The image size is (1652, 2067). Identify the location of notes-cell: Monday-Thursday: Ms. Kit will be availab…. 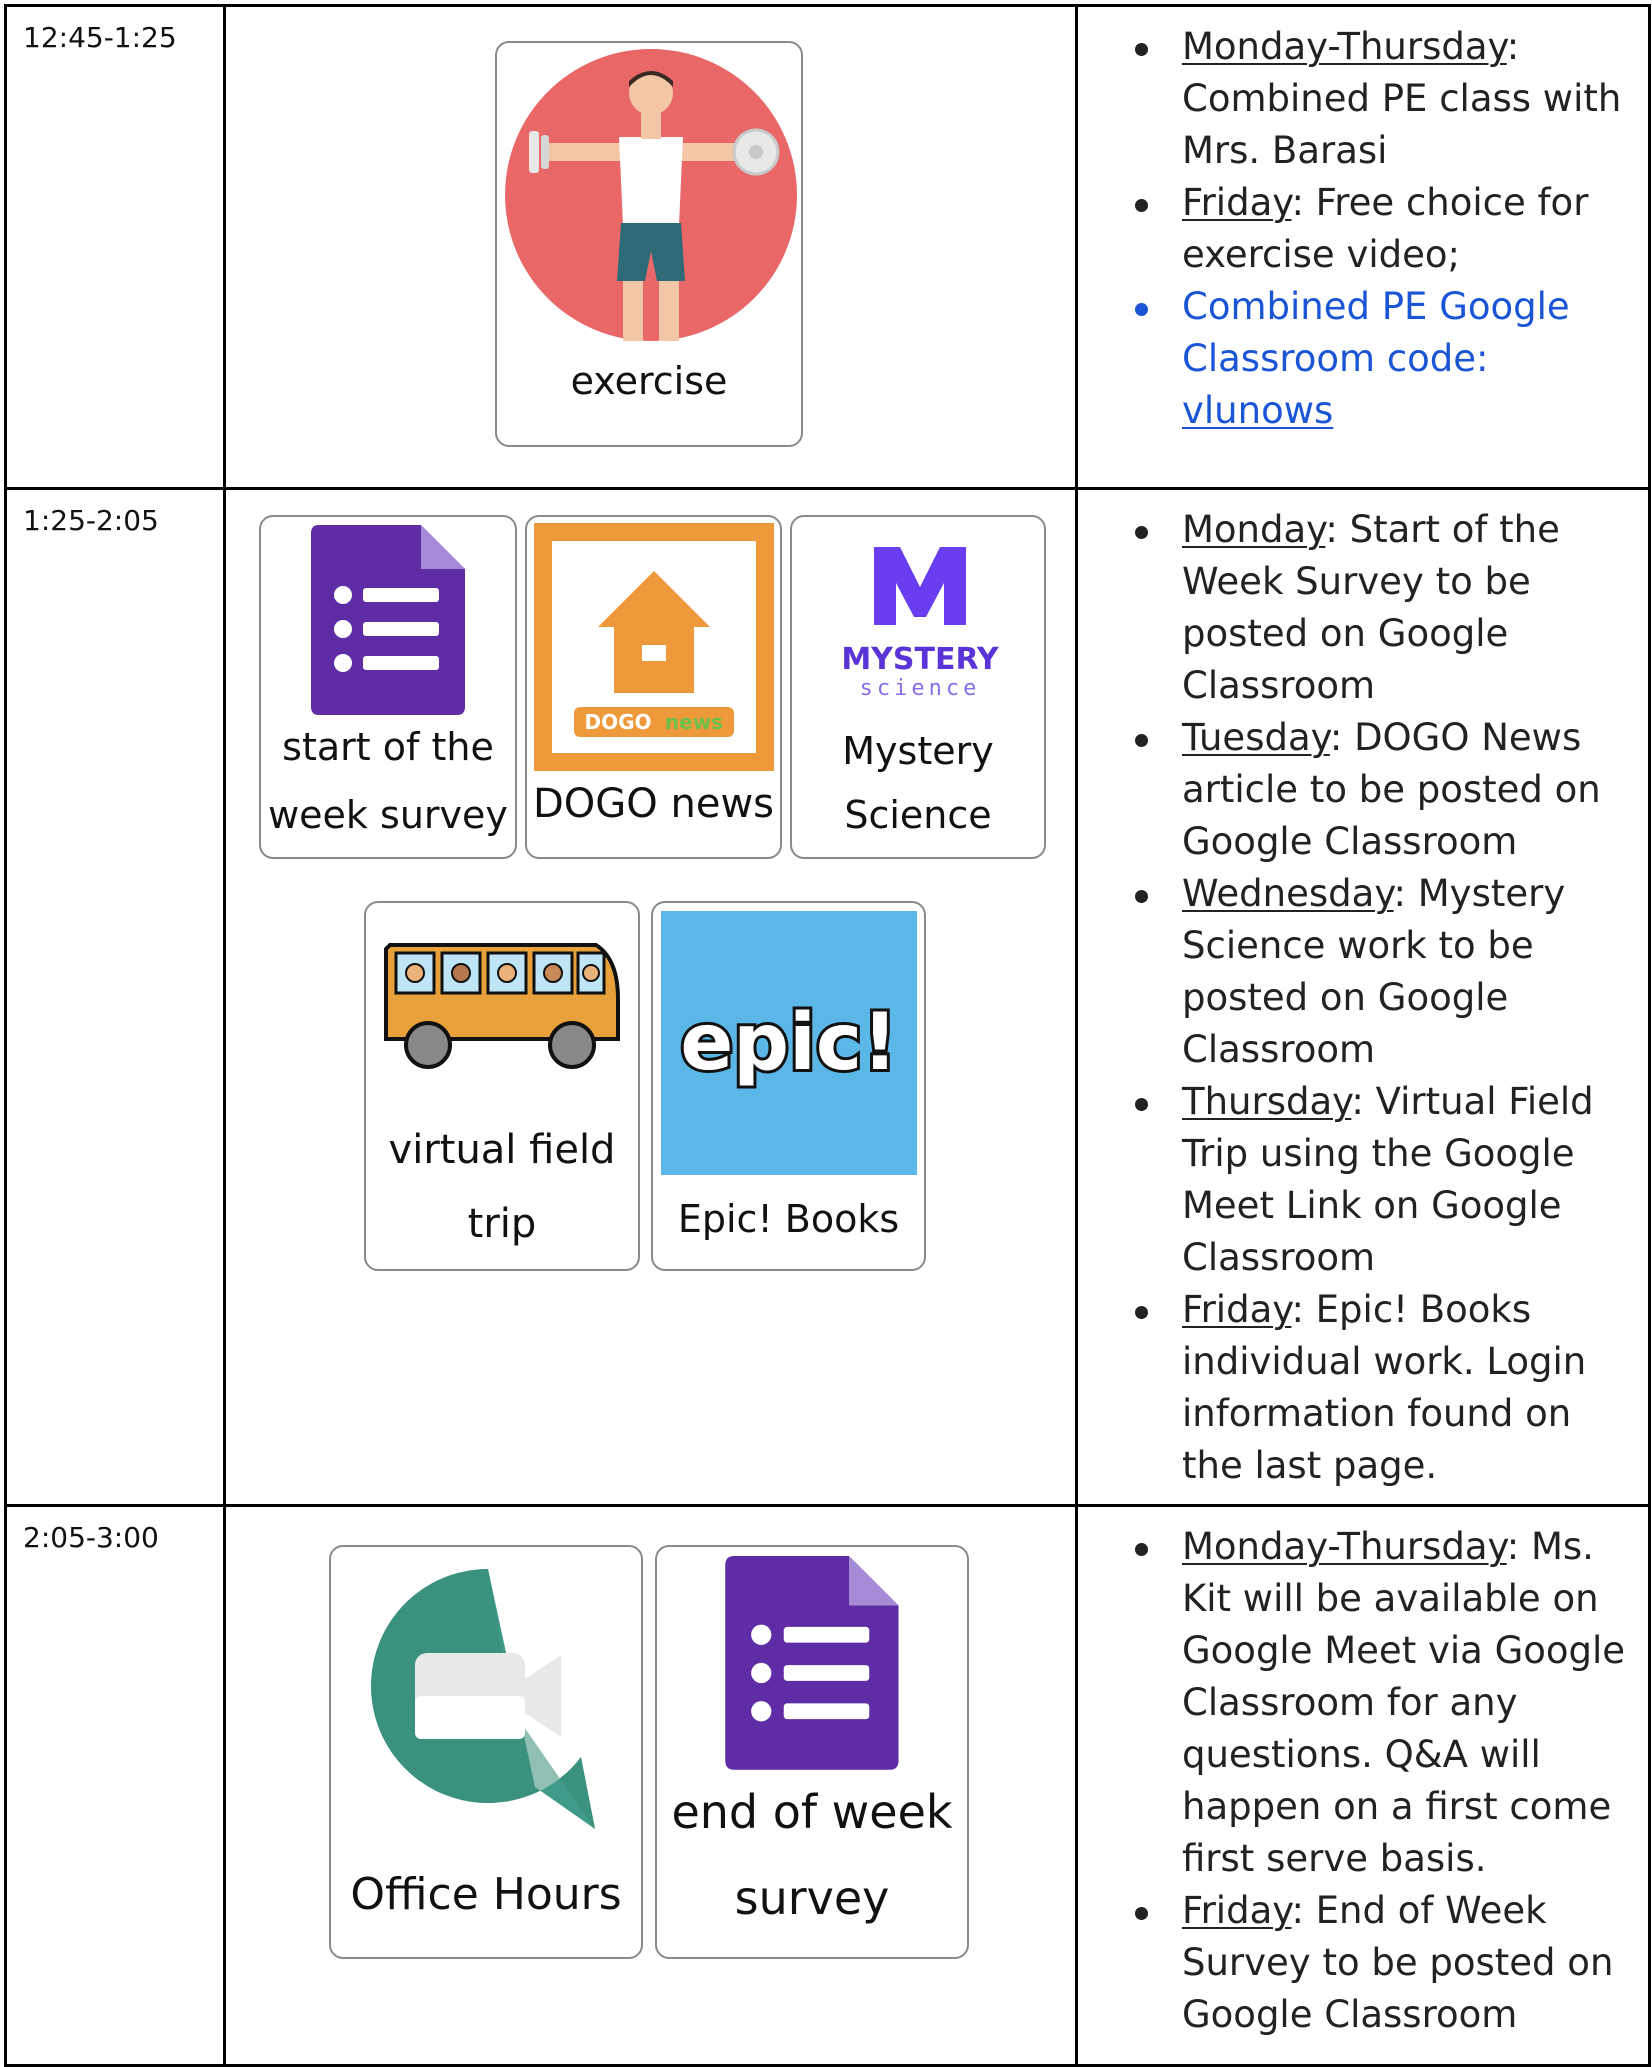
(1363, 1785).